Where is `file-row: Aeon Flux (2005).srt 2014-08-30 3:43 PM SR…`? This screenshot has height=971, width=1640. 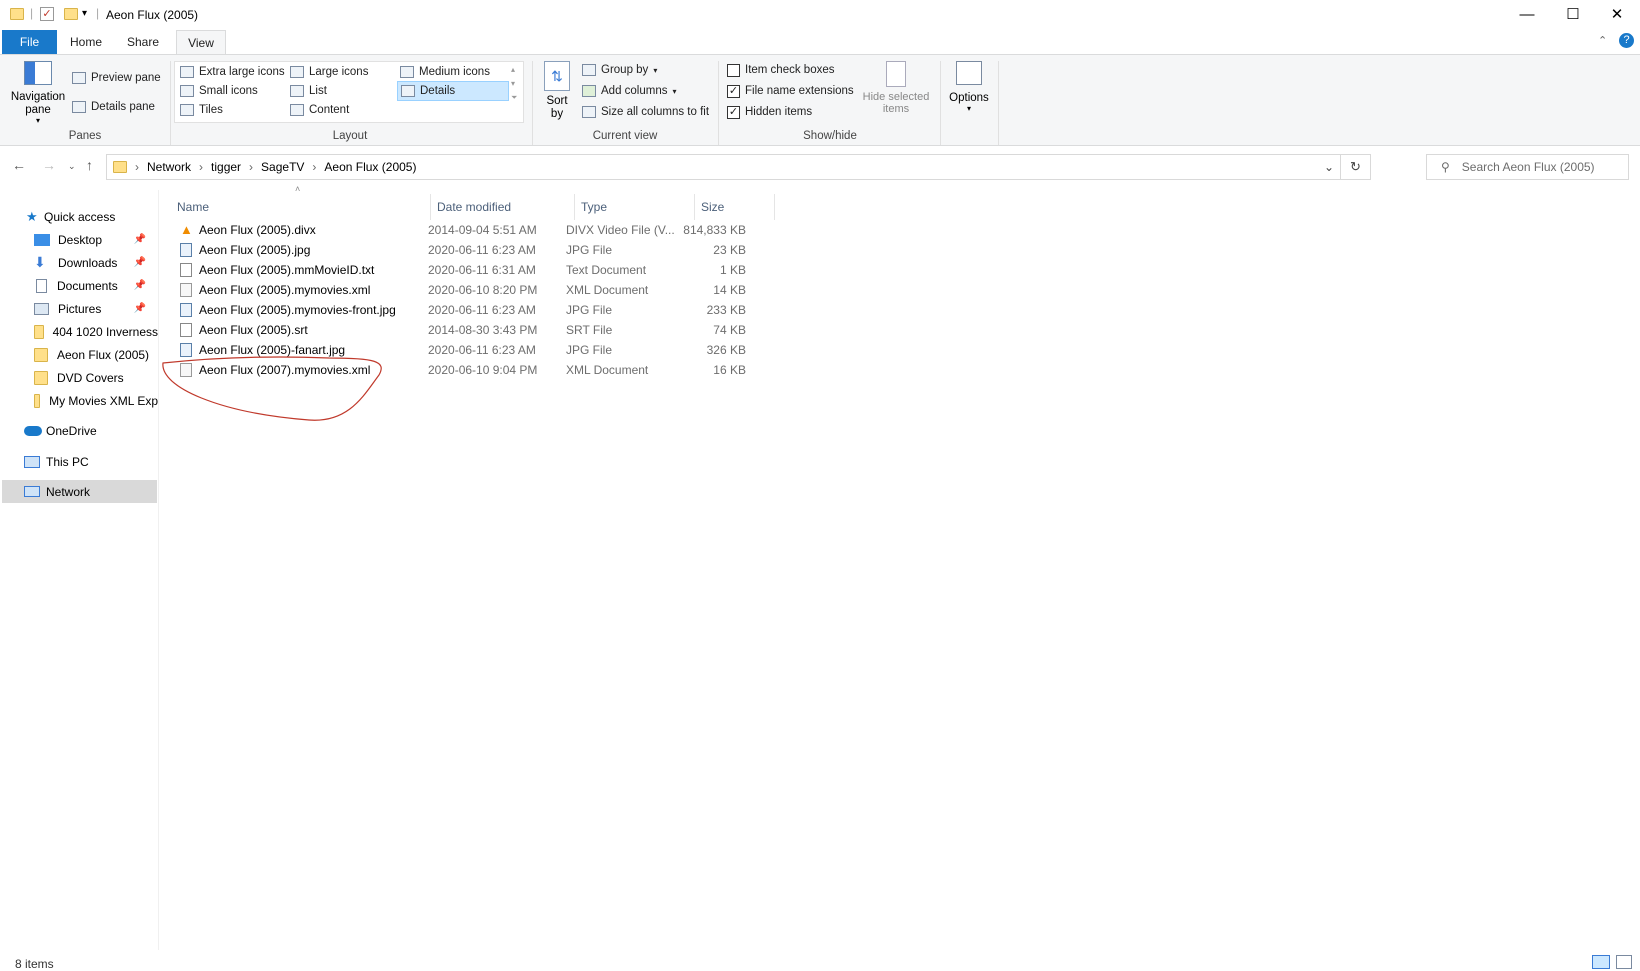 file-row: Aeon Flux (2005).srt 2014-08-30 3:43 PM SR… is located at coordinates (556, 330).